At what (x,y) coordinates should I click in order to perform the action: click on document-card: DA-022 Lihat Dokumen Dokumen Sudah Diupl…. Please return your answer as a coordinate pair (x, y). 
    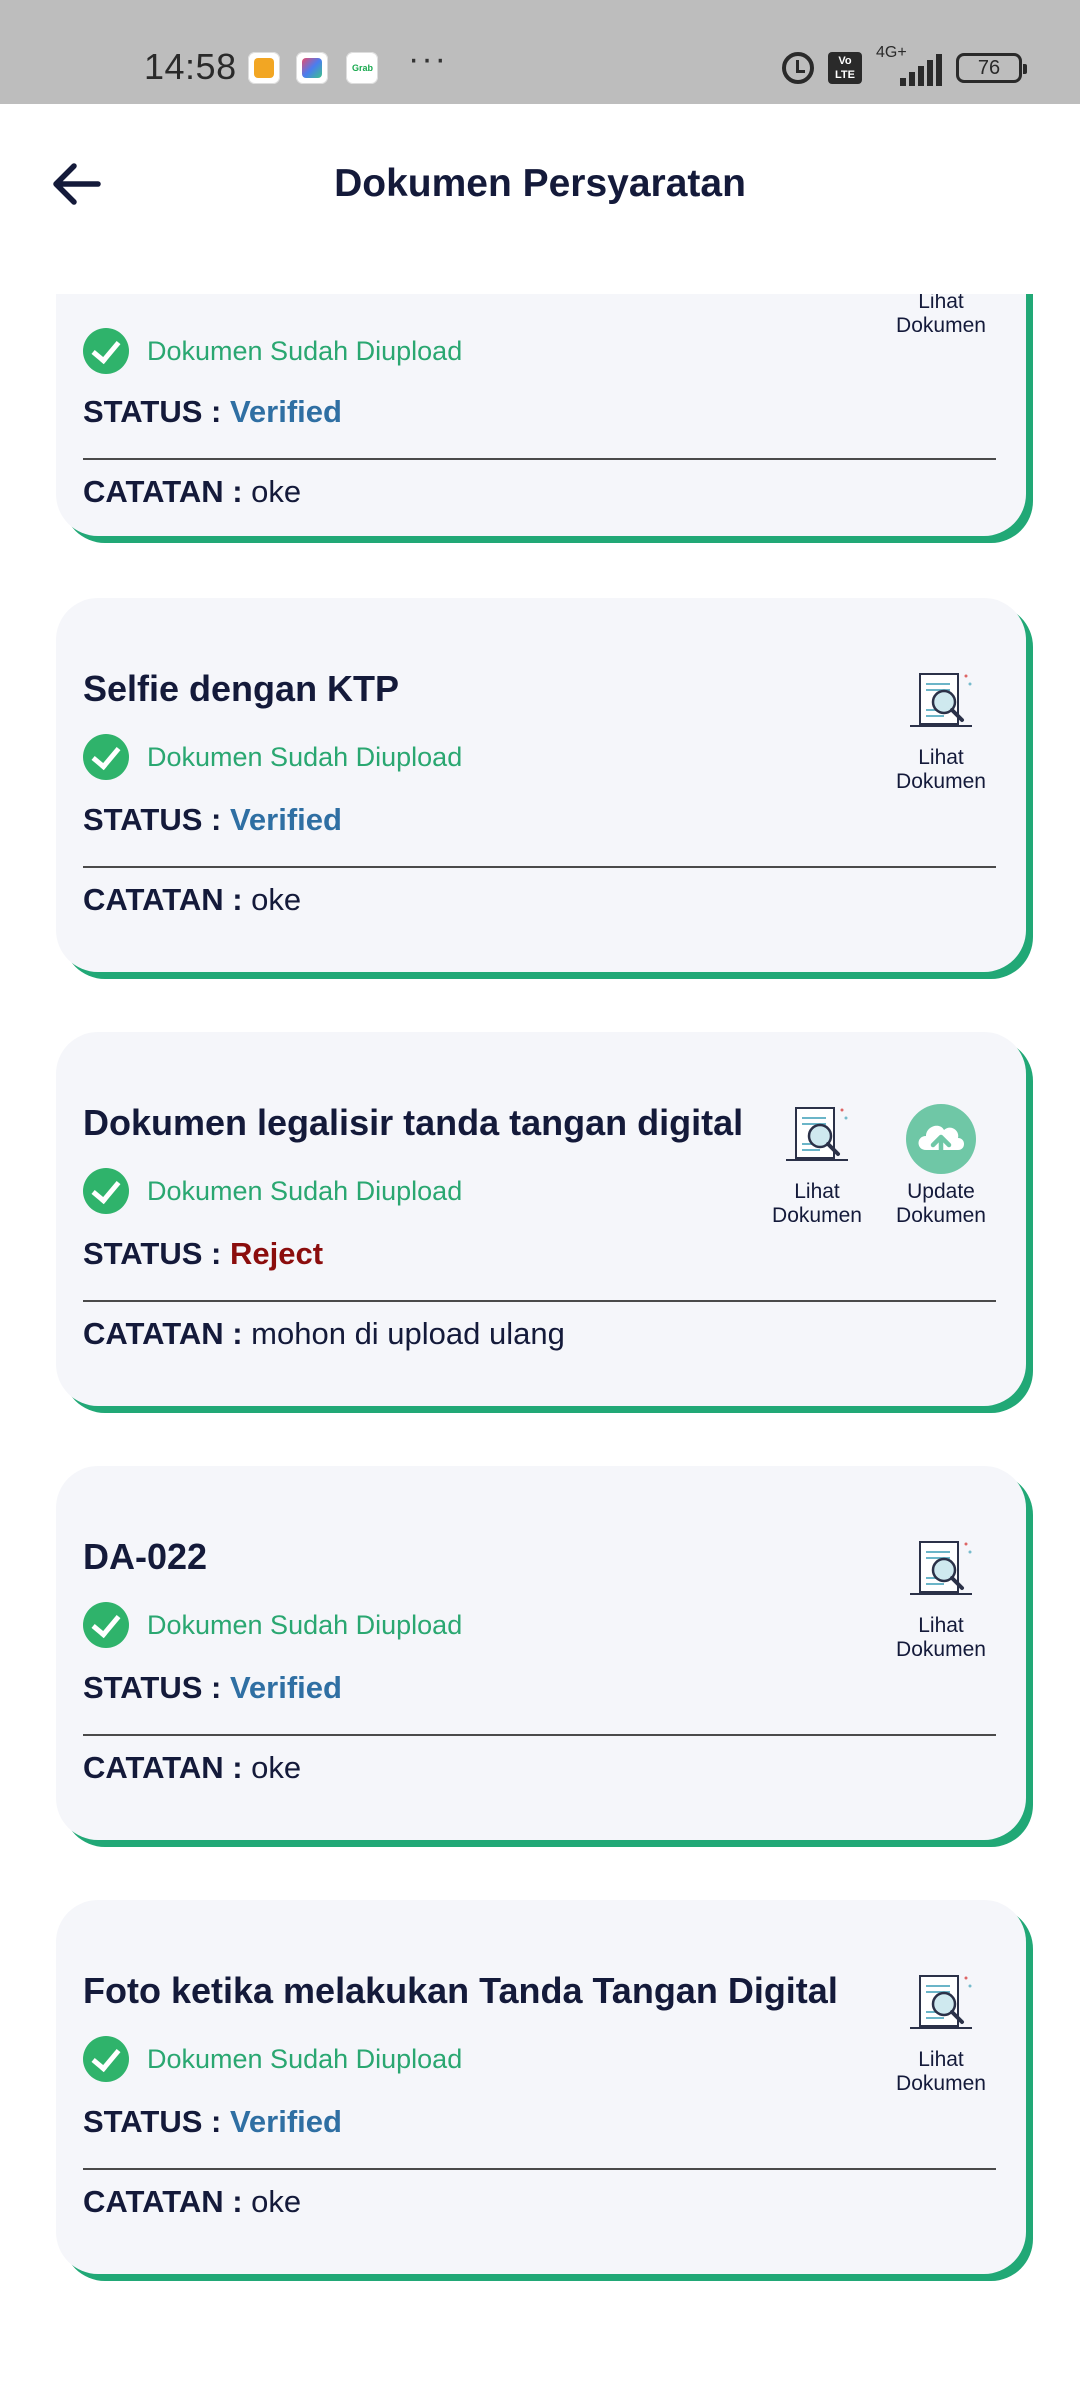
    Looking at the image, I should click on (541, 1653).